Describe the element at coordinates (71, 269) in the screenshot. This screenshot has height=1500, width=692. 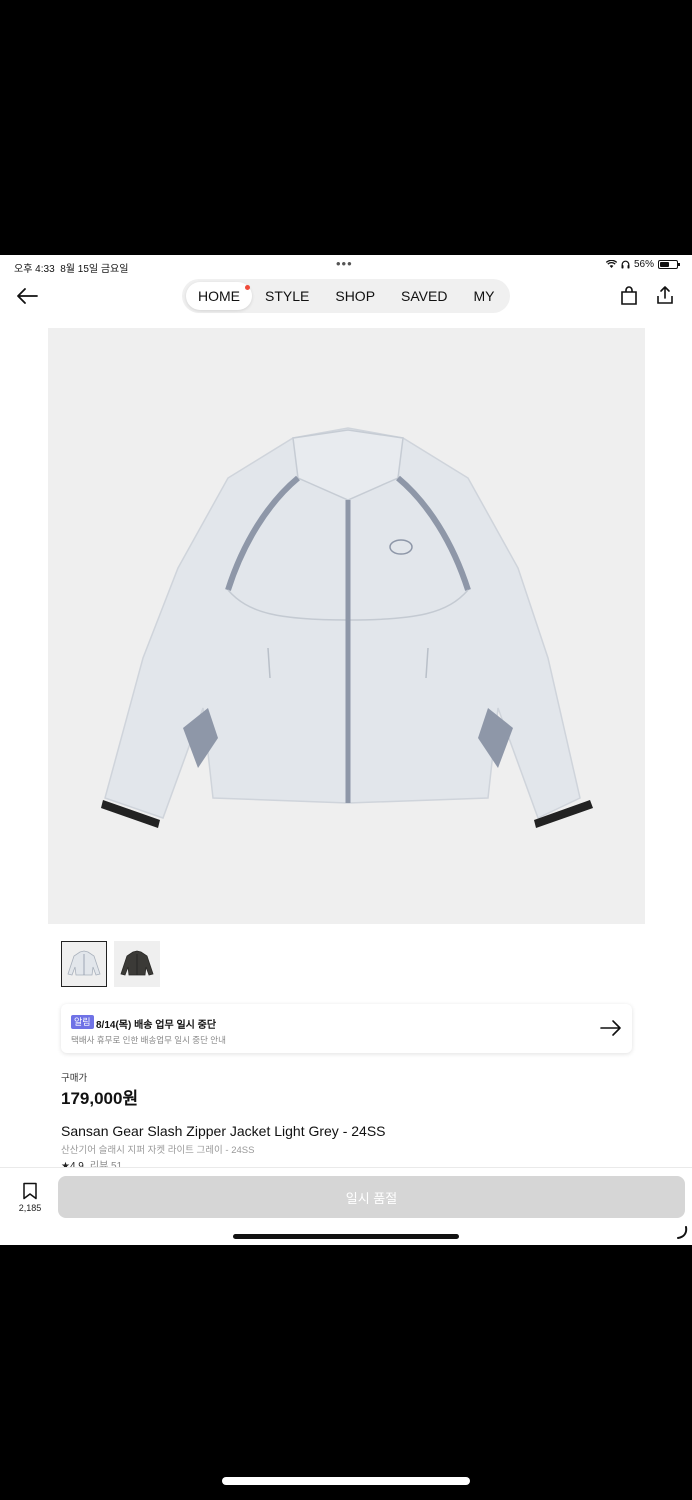
I see `status-time: 오후 4:33 8월 15일 금요일` at that location.